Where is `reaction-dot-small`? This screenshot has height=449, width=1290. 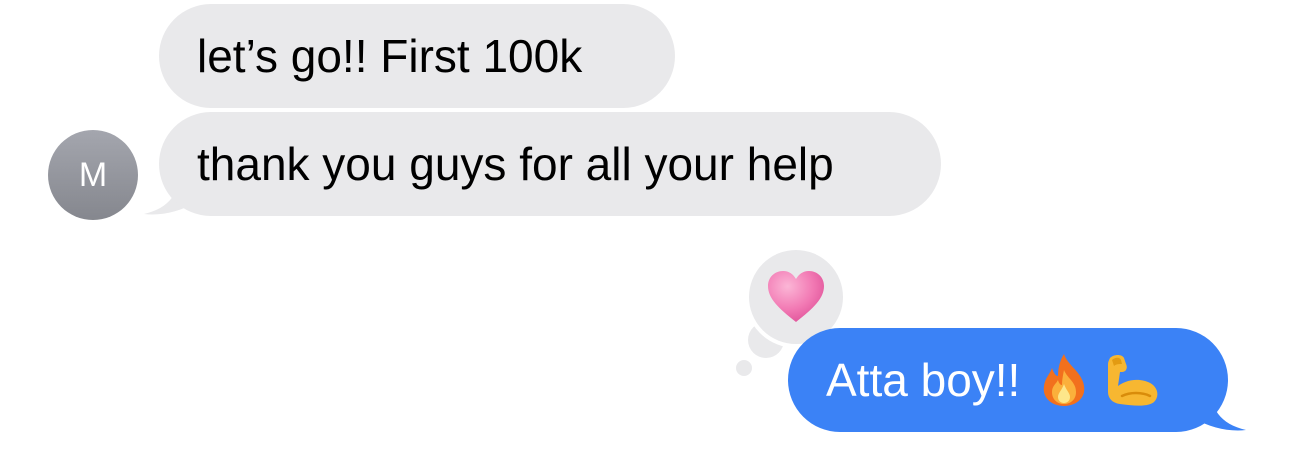
reaction-dot-small is located at coordinates (744, 368).